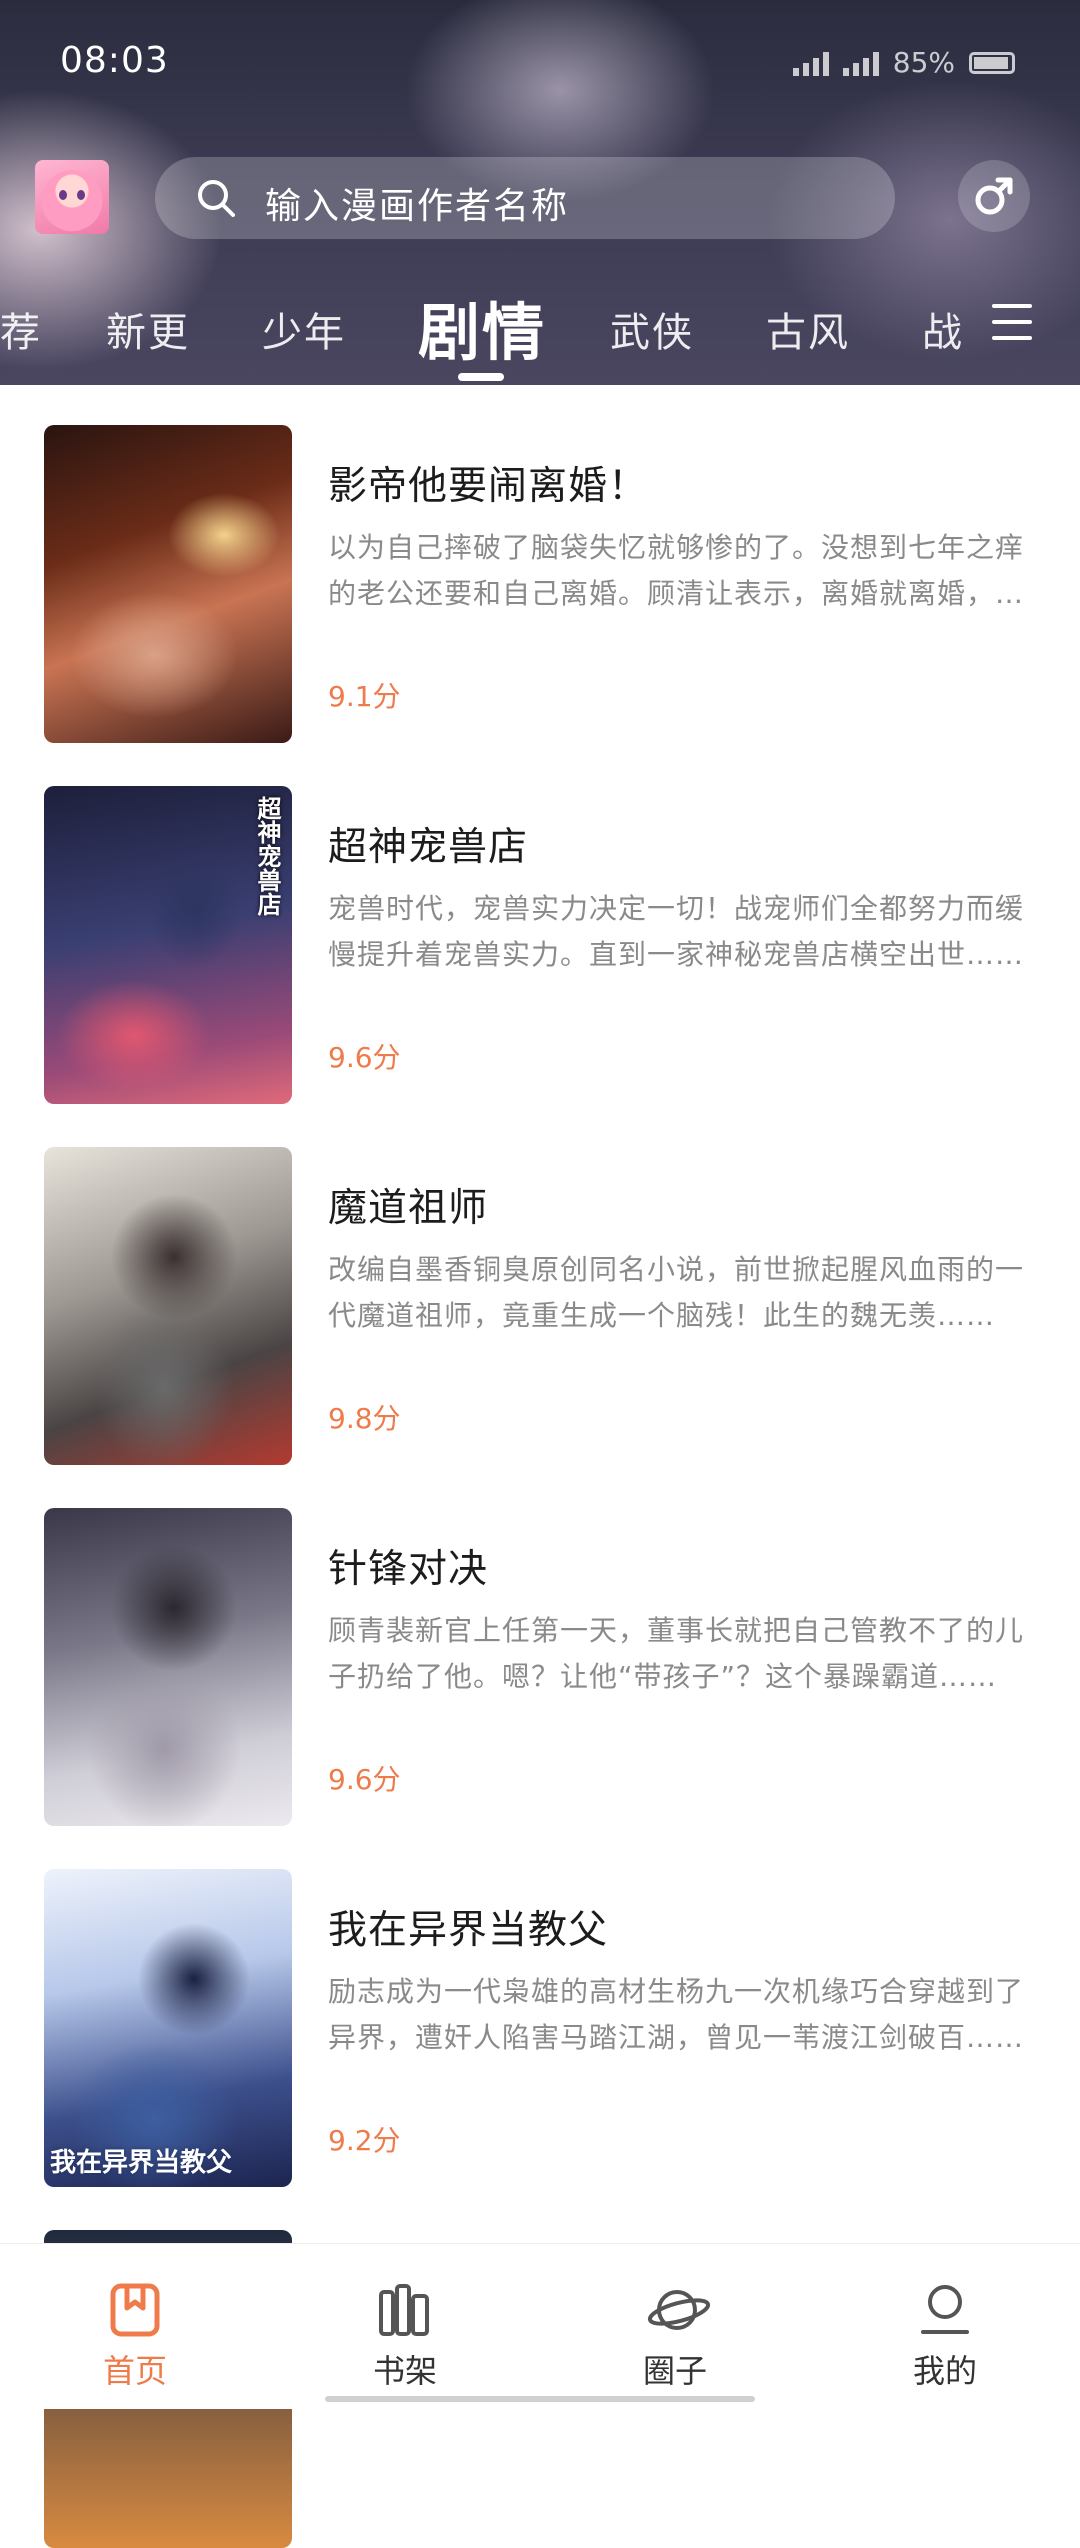 This screenshot has height=2548, width=1080. I want to click on comic-cover: 我在异界当教父, so click(168, 2028).